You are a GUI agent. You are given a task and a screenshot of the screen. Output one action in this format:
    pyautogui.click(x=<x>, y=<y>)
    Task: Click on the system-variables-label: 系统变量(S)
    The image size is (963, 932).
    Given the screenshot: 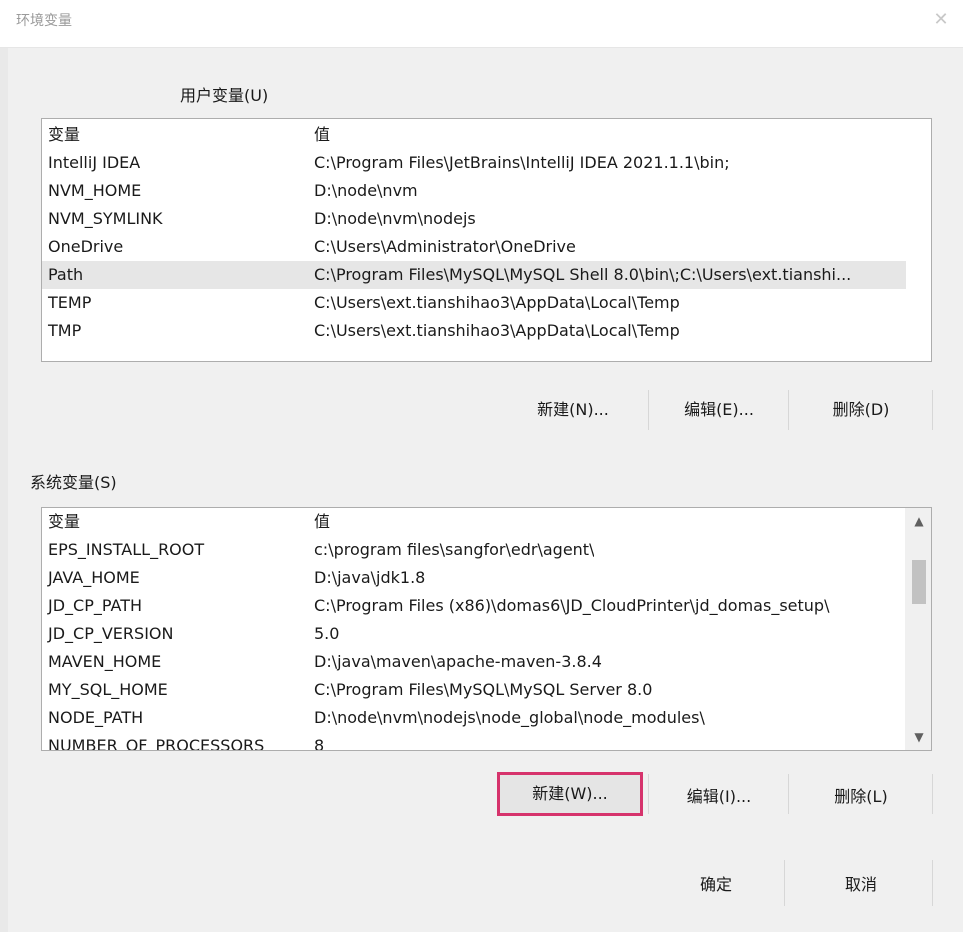 What is the action you would take?
    pyautogui.click(x=73, y=482)
    